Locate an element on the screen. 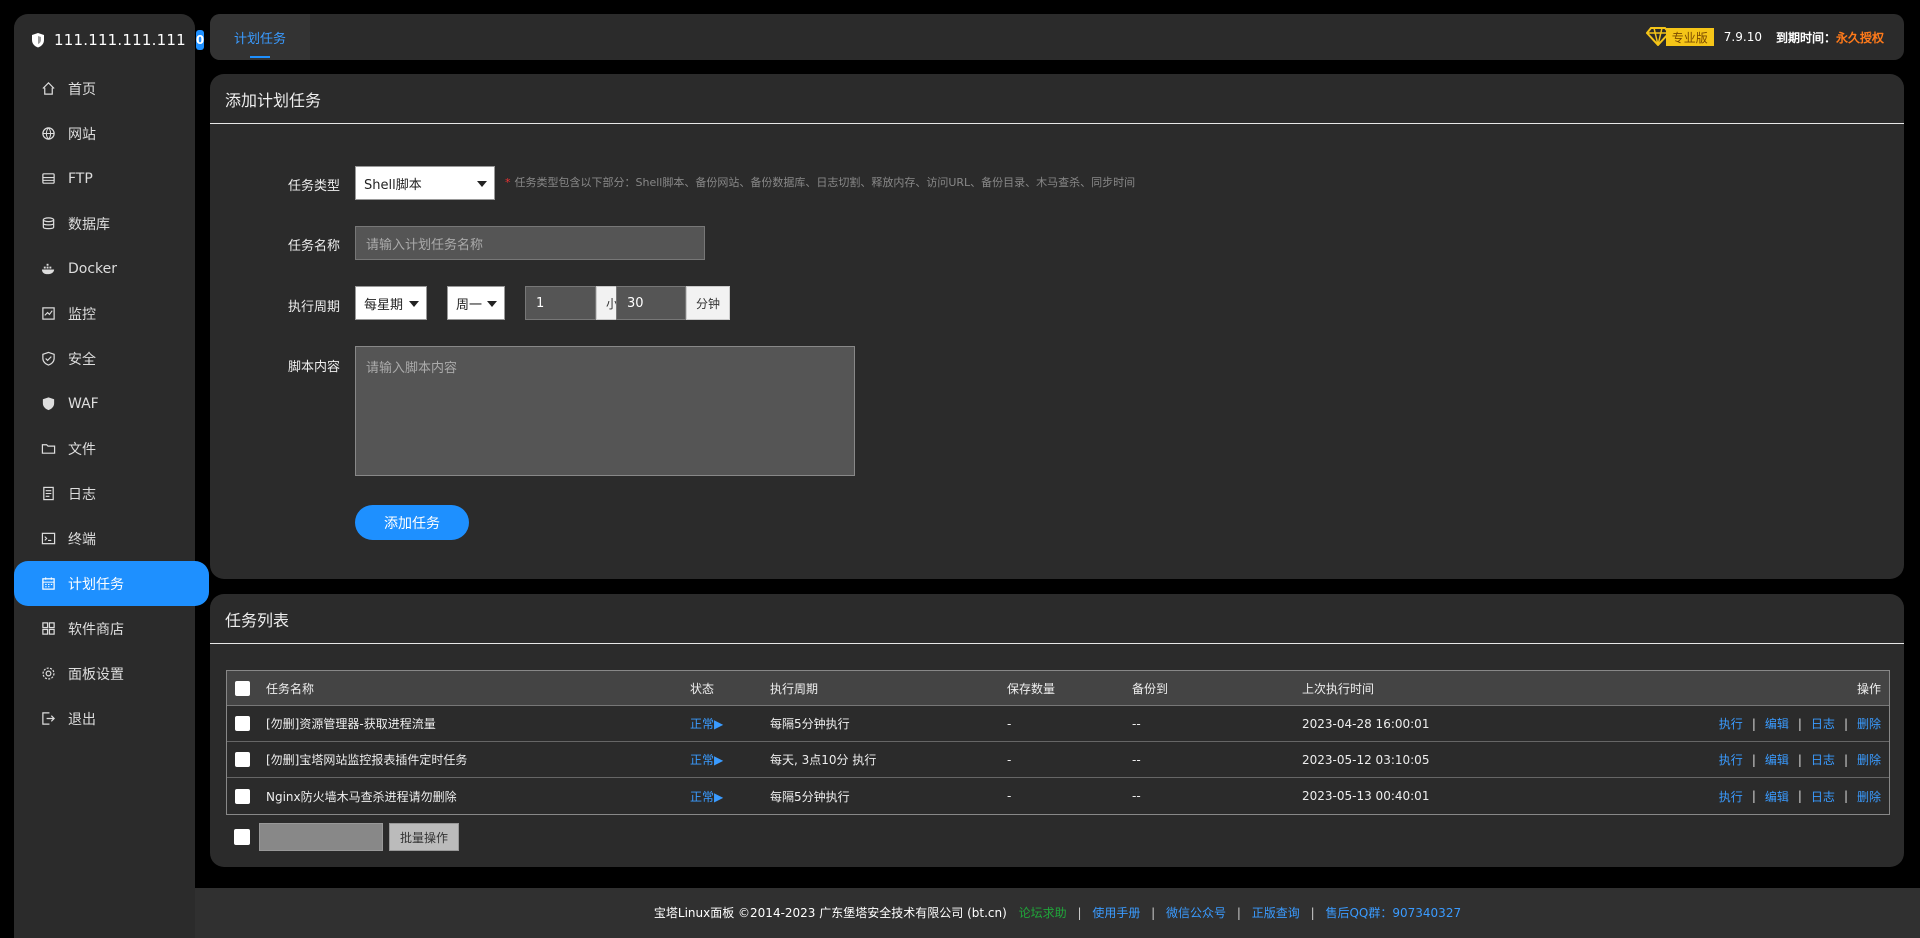  weekday-select: 周一 is located at coordinates (476, 303).